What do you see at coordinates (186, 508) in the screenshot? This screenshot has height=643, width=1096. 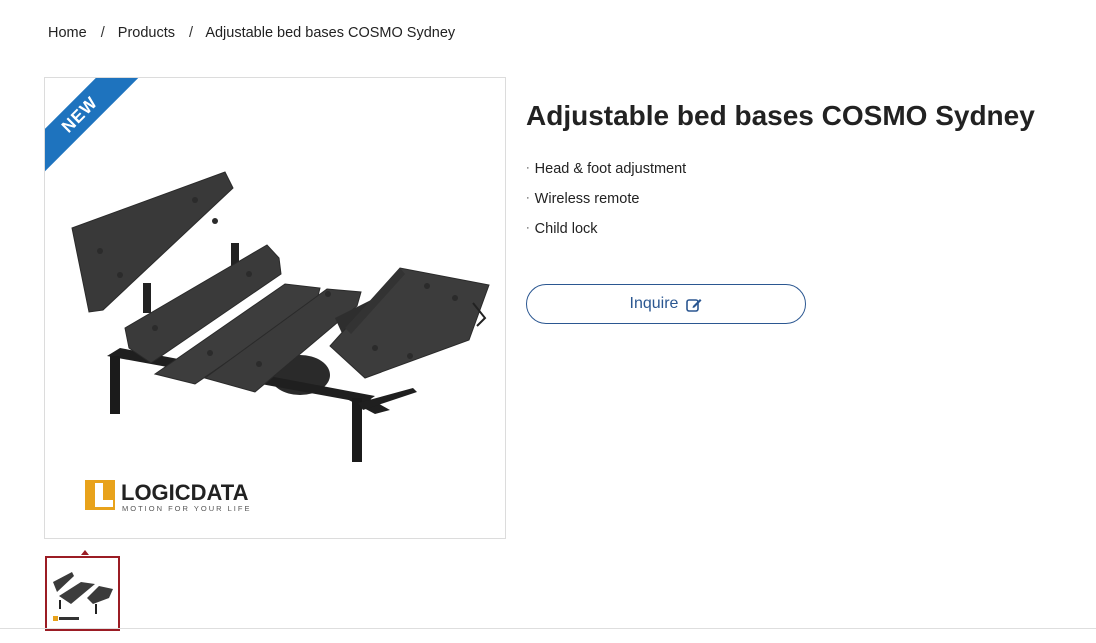 I see `brand-tagline: MOTION FOR YOUR LIFE` at bounding box center [186, 508].